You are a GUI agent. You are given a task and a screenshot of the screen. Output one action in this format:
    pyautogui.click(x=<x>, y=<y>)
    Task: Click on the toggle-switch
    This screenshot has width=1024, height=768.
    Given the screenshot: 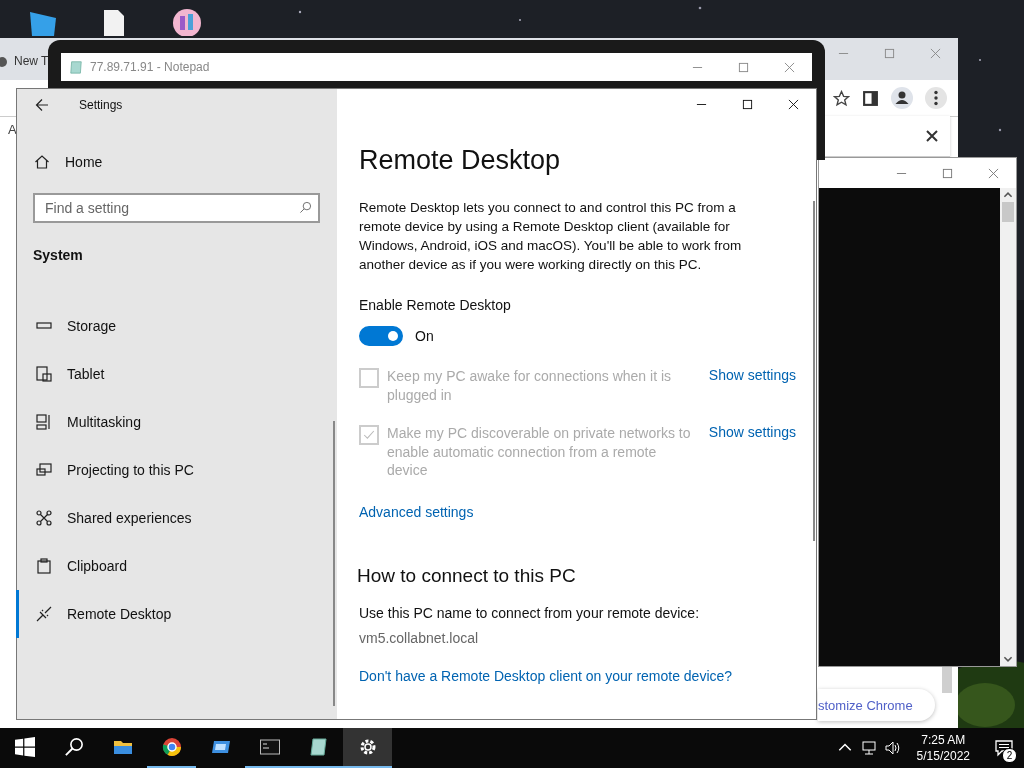 What is the action you would take?
    pyautogui.click(x=381, y=336)
    